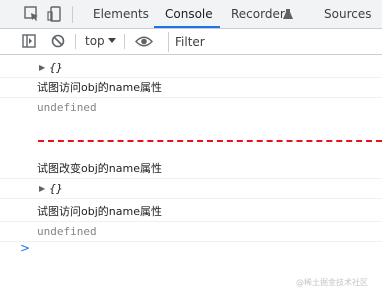 Image resolution: width=382 pixels, height=296 pixels. What do you see at coordinates (187, 27) in the screenshot?
I see `active-tab-indicator` at bounding box center [187, 27].